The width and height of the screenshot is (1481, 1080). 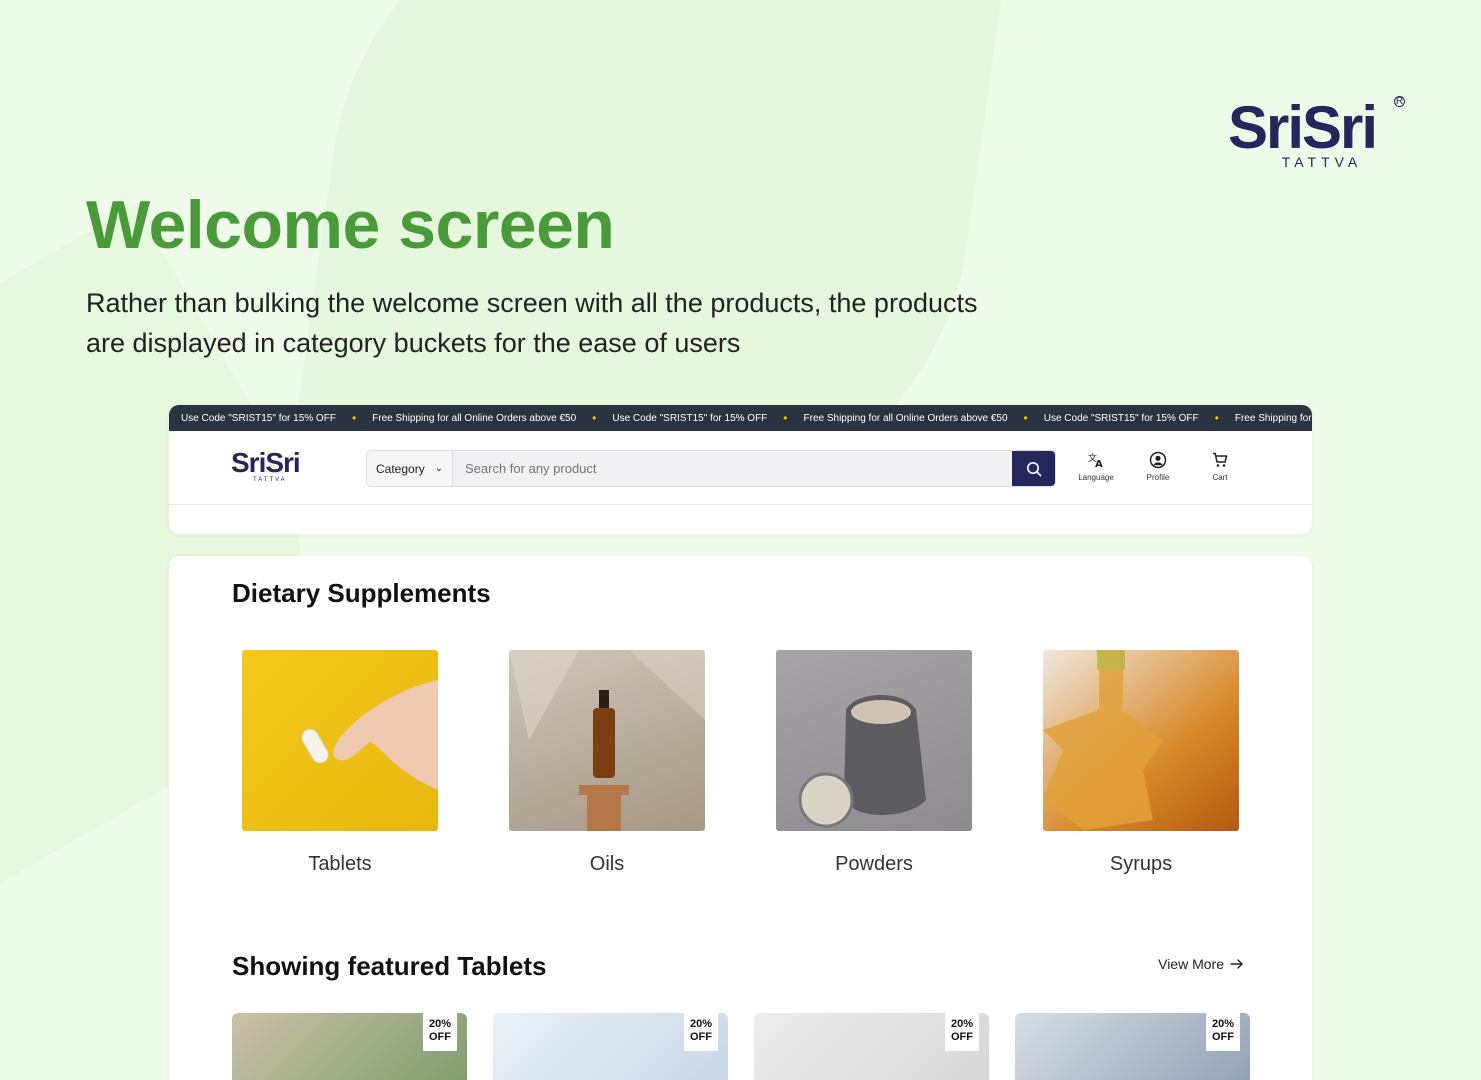 What do you see at coordinates (389, 966) in the screenshot?
I see `featured-title: Showing featured Tablets` at bounding box center [389, 966].